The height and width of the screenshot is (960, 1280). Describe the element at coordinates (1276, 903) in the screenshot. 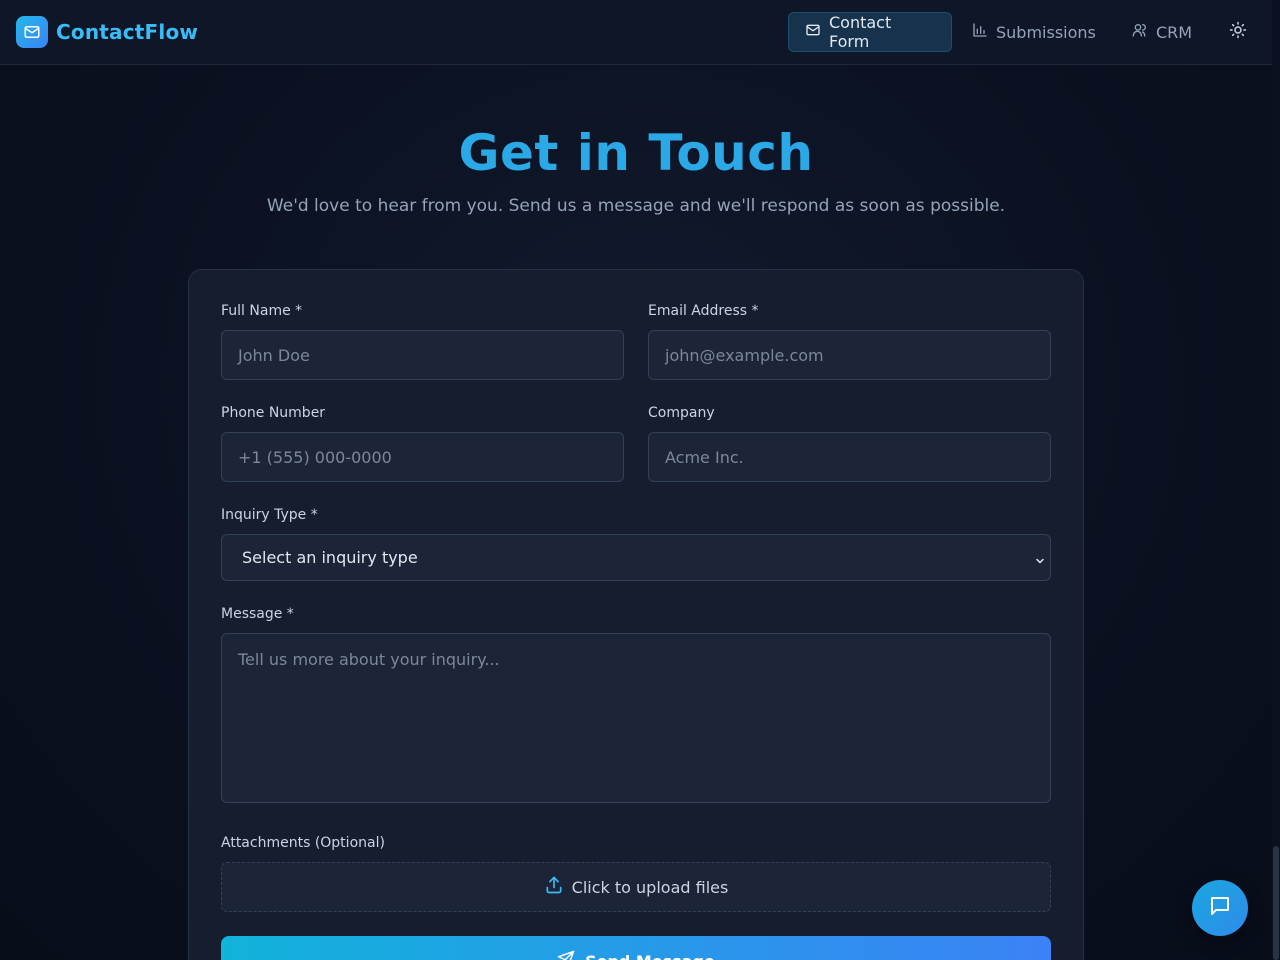

I see `scrollbar-thumb` at that location.